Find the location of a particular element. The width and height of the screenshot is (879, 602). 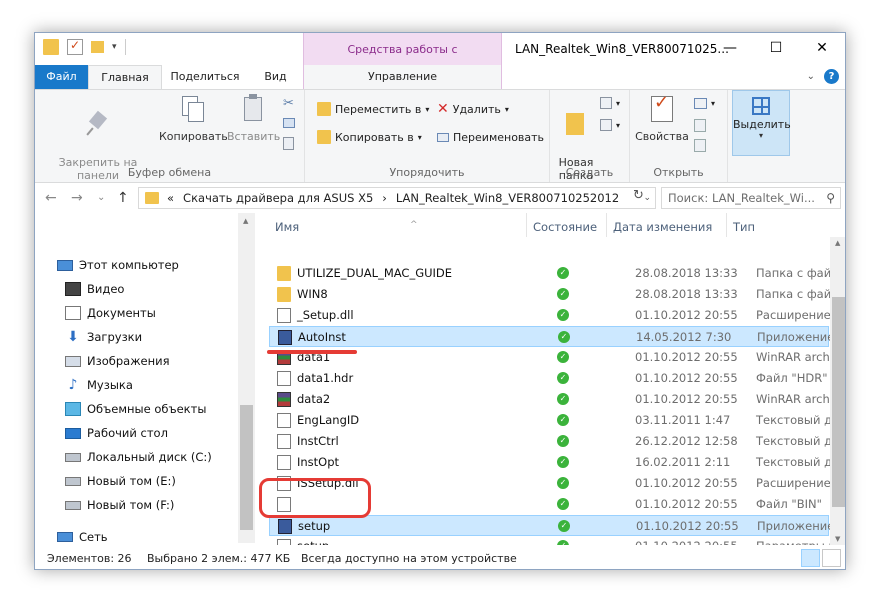

tab-share: Поделиться is located at coordinates (205, 77).